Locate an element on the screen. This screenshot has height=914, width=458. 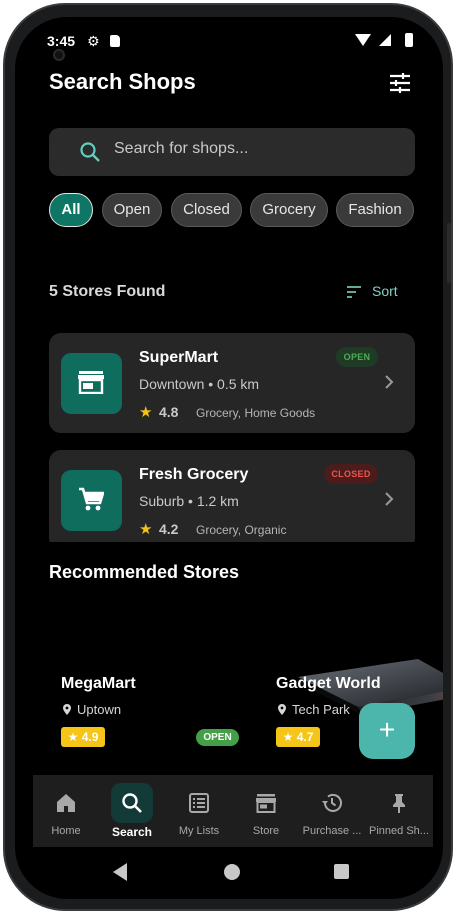
home-icon is located at coordinates (66, 803).